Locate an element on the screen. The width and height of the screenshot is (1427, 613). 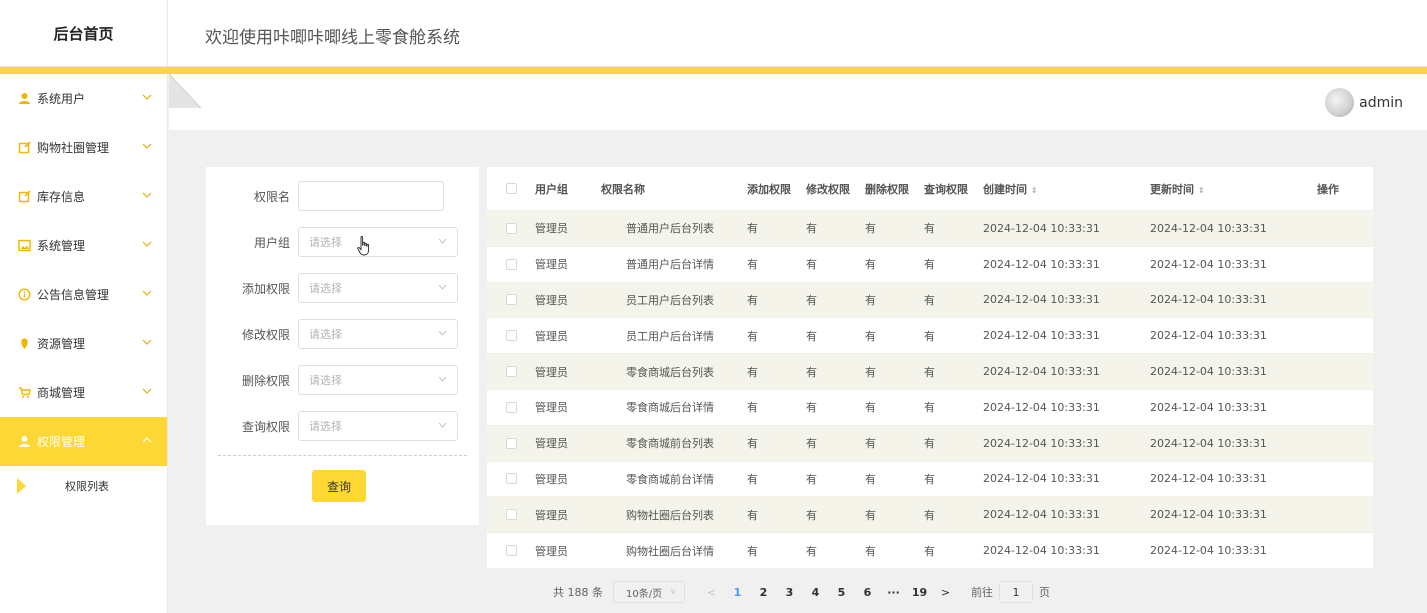
filter-label: 修改权限 is located at coordinates (265, 334).